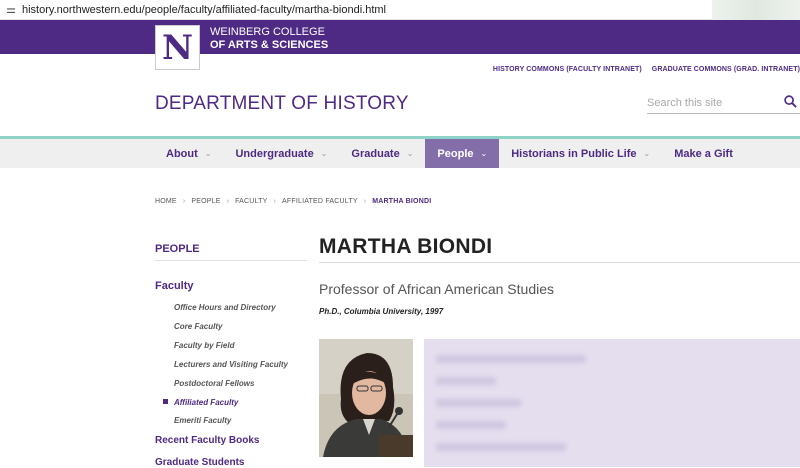 This screenshot has width=800, height=468. What do you see at coordinates (282, 104) in the screenshot?
I see `department-title: DEPARTMENT OF HISTORY` at bounding box center [282, 104].